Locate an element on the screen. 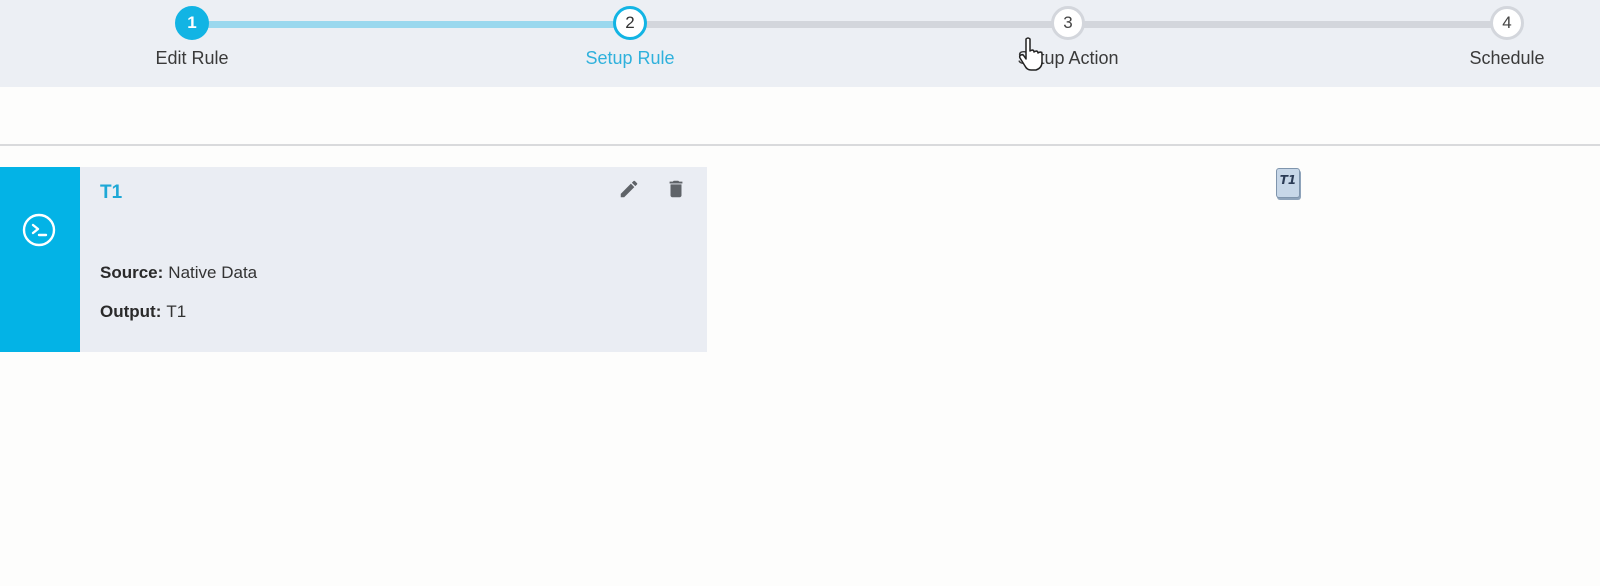 Image resolution: width=1600 pixels, height=586 pixels. delete-button is located at coordinates (676, 189).